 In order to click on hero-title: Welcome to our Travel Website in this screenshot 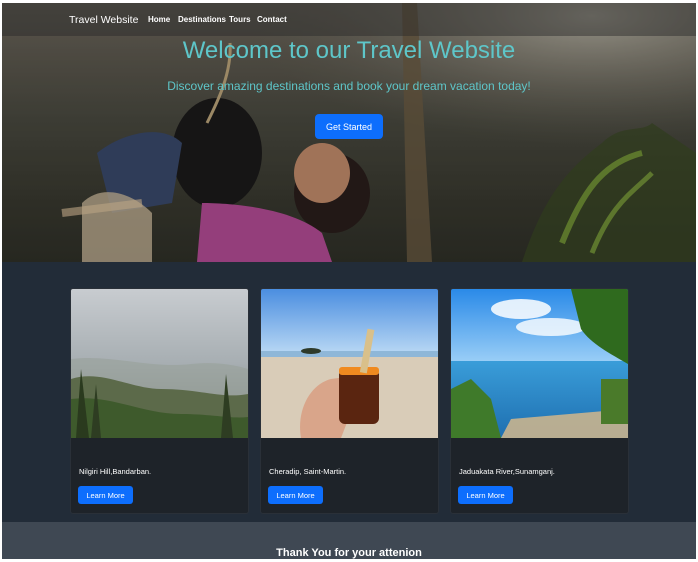, I will do `click(349, 50)`.